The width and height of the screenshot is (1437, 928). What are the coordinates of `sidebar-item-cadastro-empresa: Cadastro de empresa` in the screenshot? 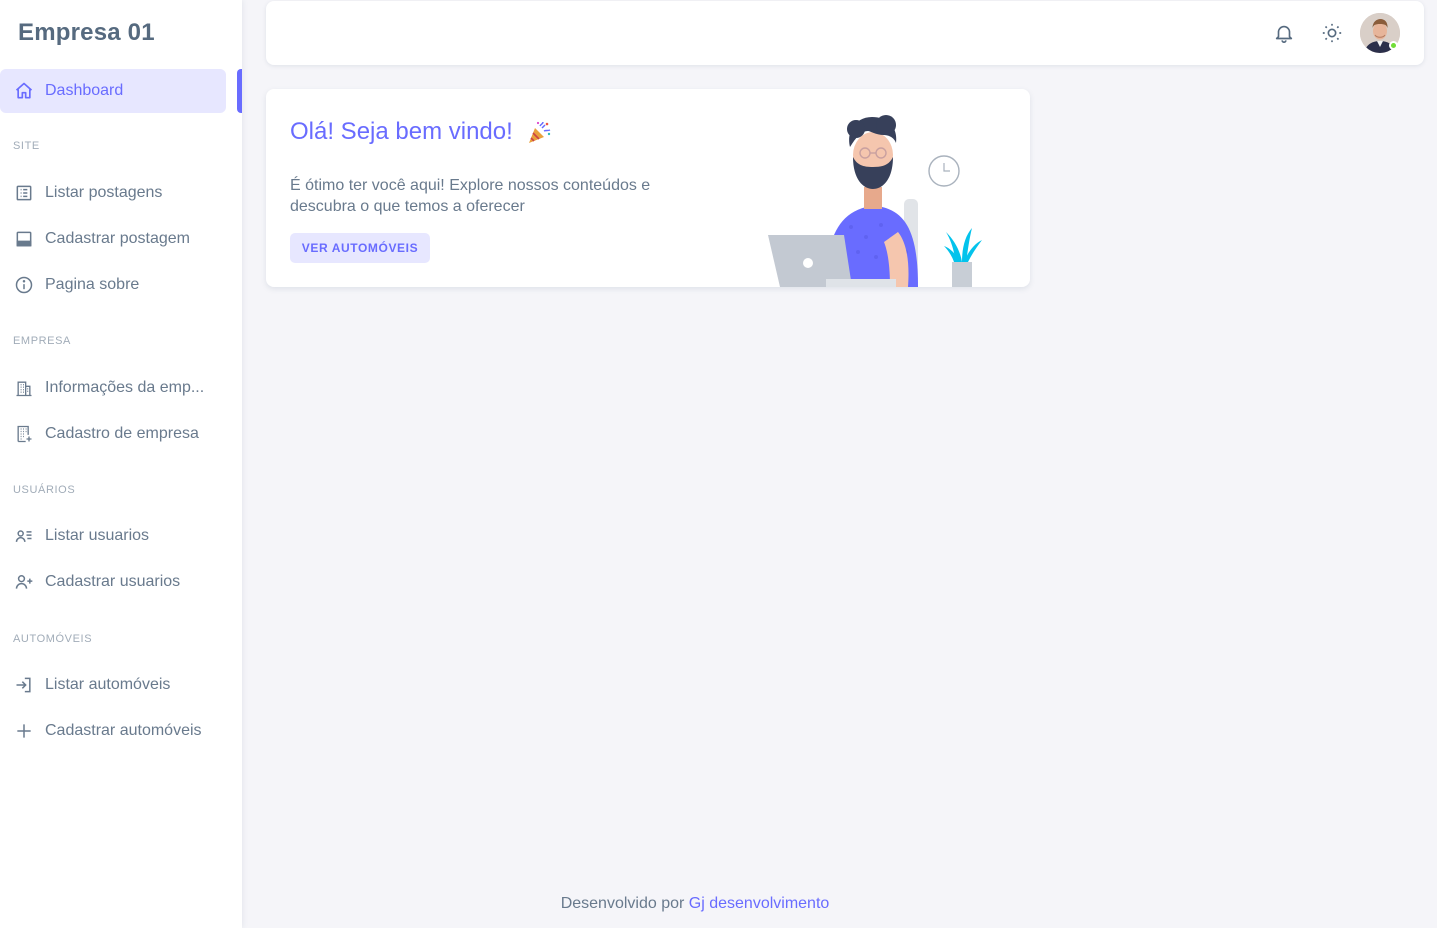 It's located at (113, 434).